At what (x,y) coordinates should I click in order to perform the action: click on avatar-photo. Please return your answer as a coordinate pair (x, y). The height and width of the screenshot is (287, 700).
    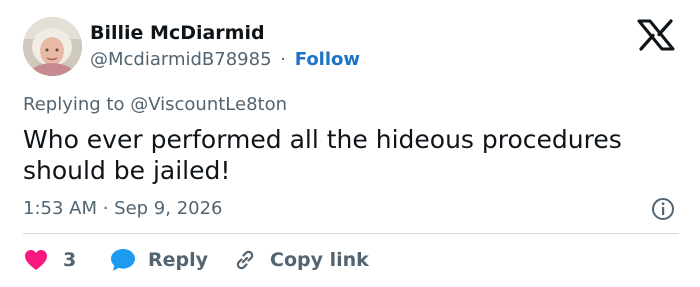
    Looking at the image, I should click on (52, 46).